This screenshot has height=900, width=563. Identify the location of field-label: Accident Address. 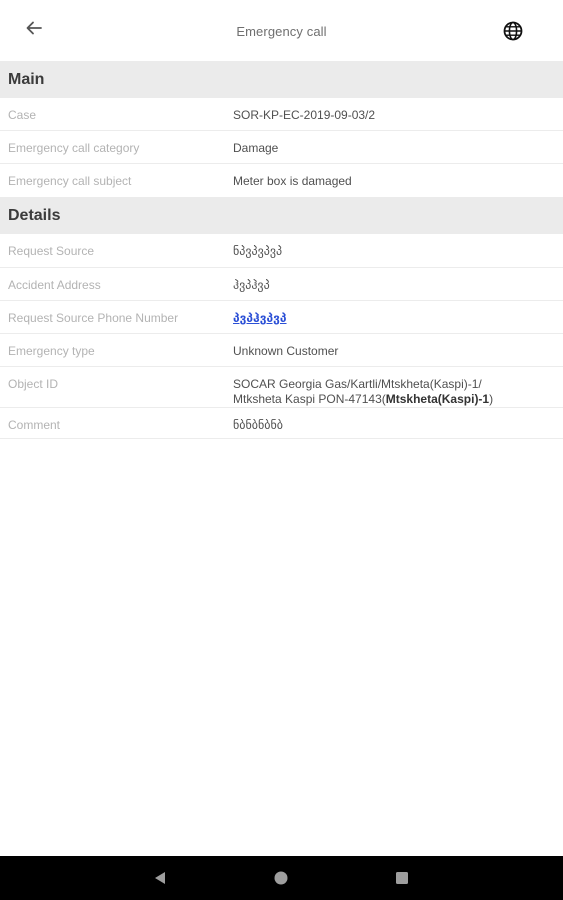
(54, 285).